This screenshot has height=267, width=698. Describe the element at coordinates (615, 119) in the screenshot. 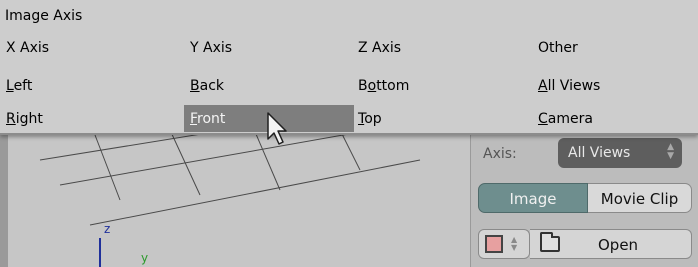

I see `menu-item-camera: Camera` at that location.